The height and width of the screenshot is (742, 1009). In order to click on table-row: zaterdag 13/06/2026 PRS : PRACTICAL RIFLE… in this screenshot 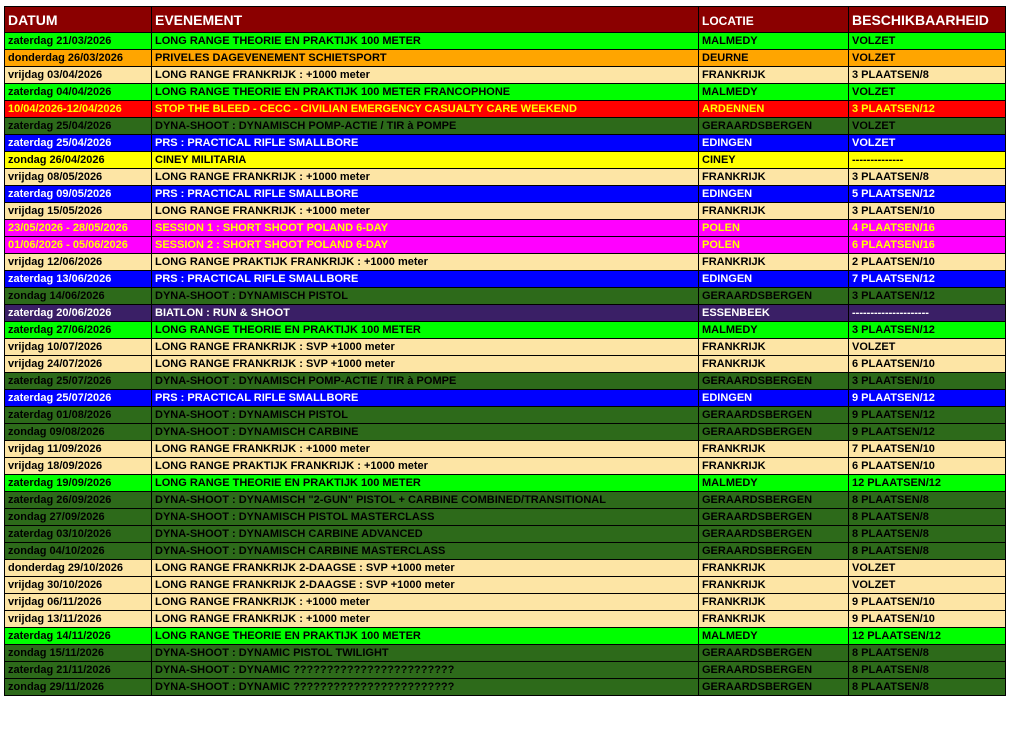, I will do `click(505, 279)`.